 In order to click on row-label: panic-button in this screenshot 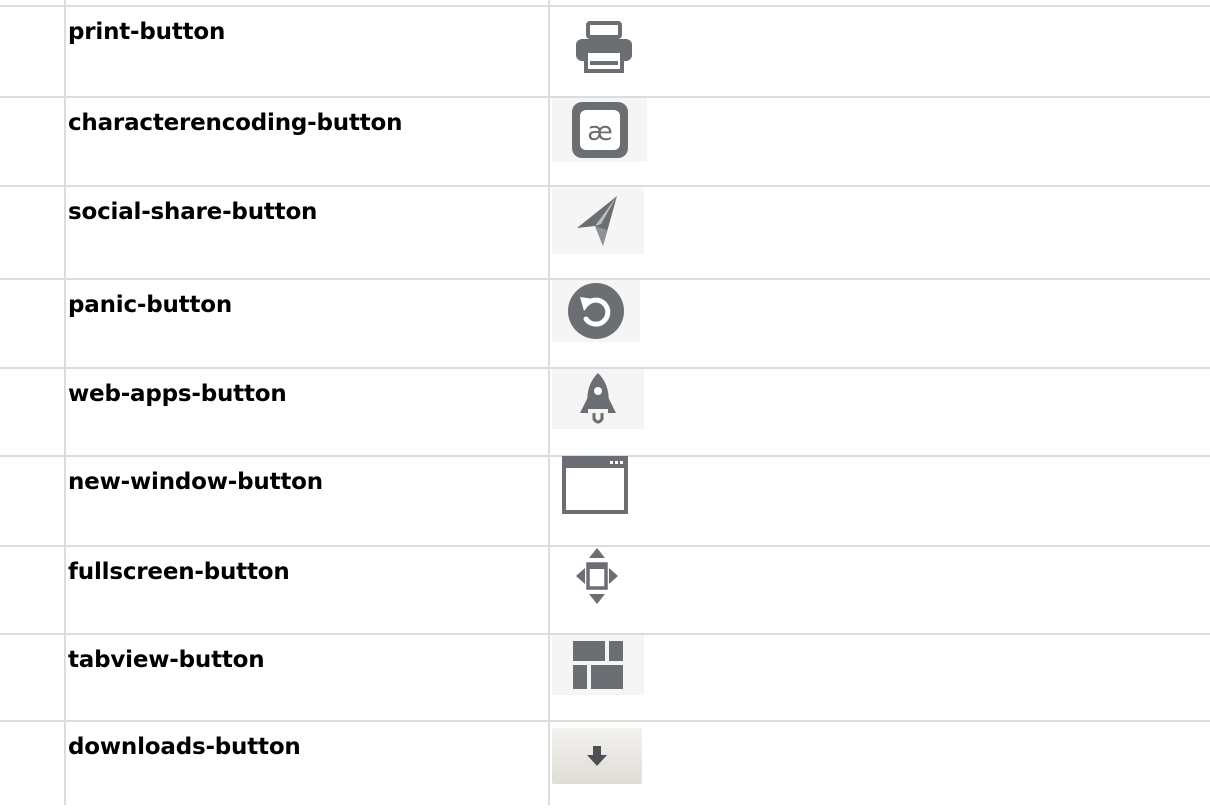, I will do `click(150, 305)`.